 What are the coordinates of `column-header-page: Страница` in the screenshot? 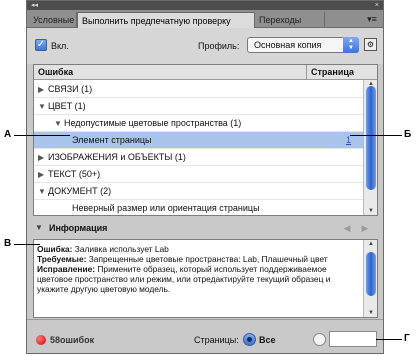 It's located at (330, 72).